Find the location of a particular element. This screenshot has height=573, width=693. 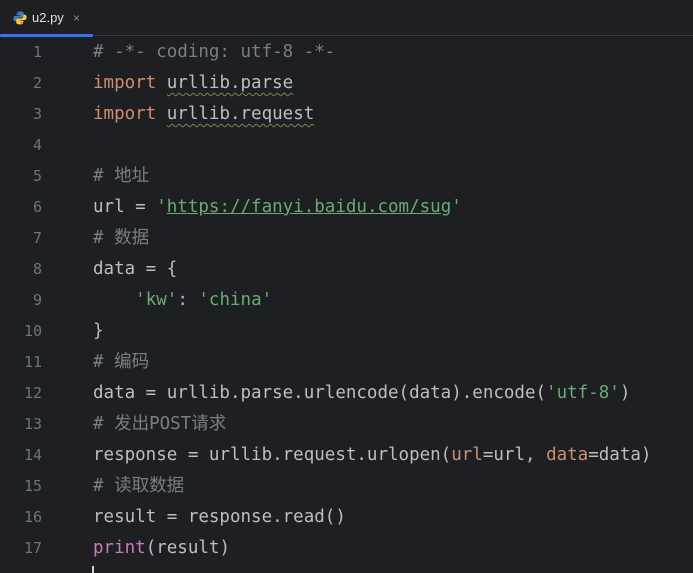

line-number: 14 is located at coordinates (32, 455).